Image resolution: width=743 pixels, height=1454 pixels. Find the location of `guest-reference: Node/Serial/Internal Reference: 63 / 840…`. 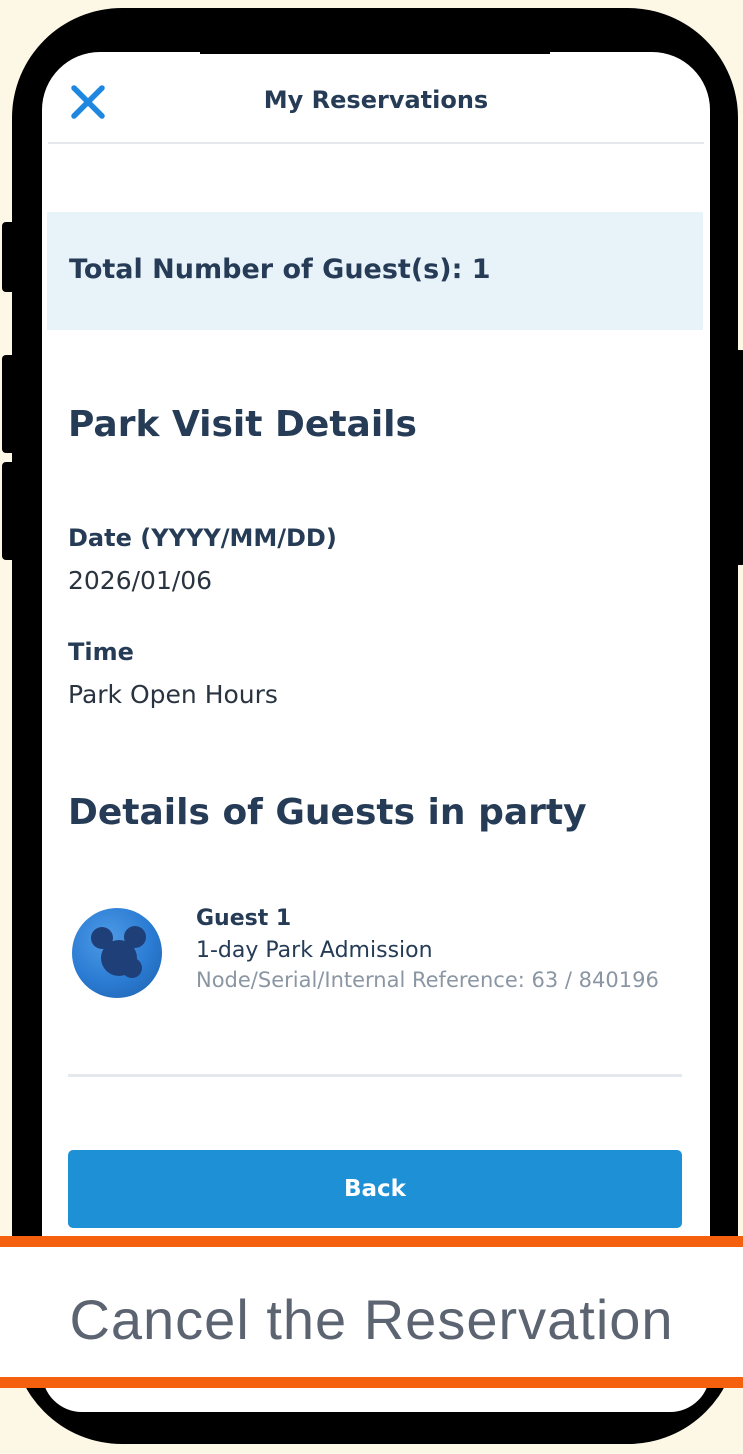

guest-reference: Node/Serial/Internal Reference: 63 / 840… is located at coordinates (427, 980).